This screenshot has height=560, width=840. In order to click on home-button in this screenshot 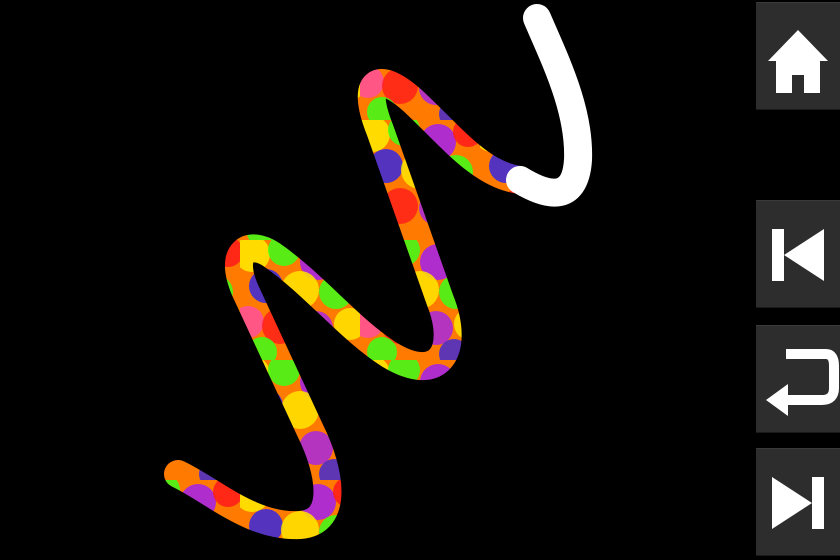, I will do `click(798, 56)`.